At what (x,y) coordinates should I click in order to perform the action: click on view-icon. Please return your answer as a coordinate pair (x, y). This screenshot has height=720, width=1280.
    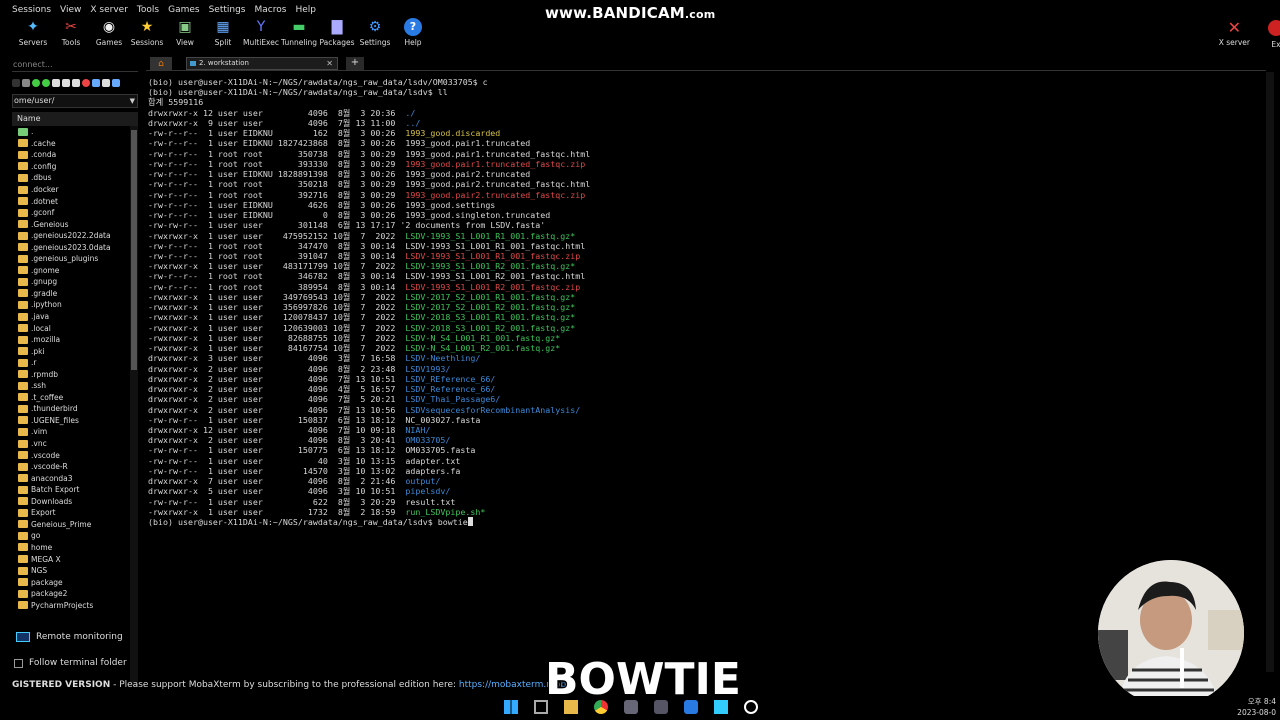
    Looking at the image, I should click on (106, 83).